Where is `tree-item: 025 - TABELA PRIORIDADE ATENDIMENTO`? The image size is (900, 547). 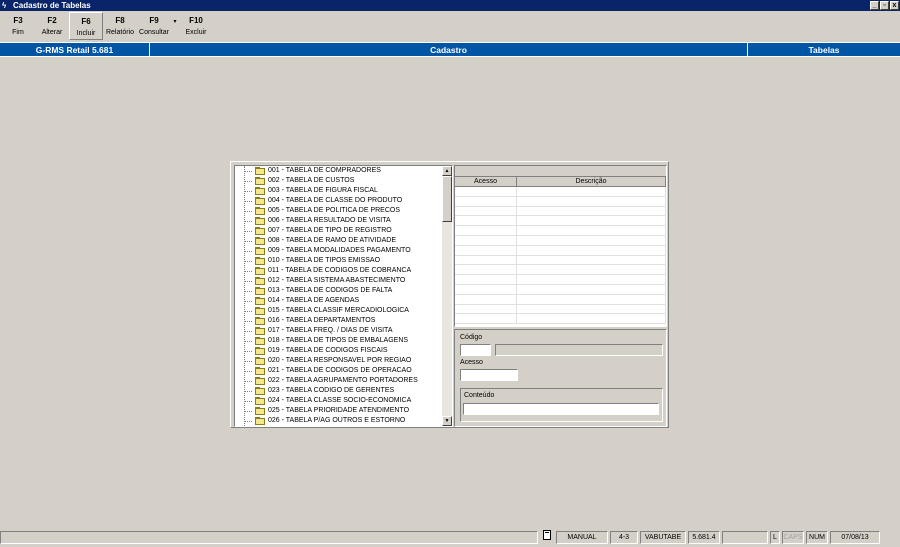
tree-item: 025 - TABELA PRIORIDADE ATENDIMENTO is located at coordinates (339, 411).